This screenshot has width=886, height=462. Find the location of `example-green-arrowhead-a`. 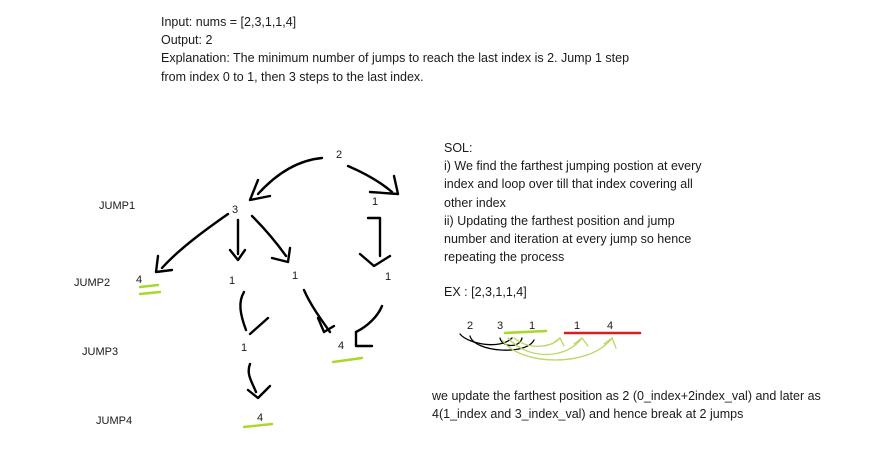

example-green-arrowhead-a is located at coordinates (610, 342).